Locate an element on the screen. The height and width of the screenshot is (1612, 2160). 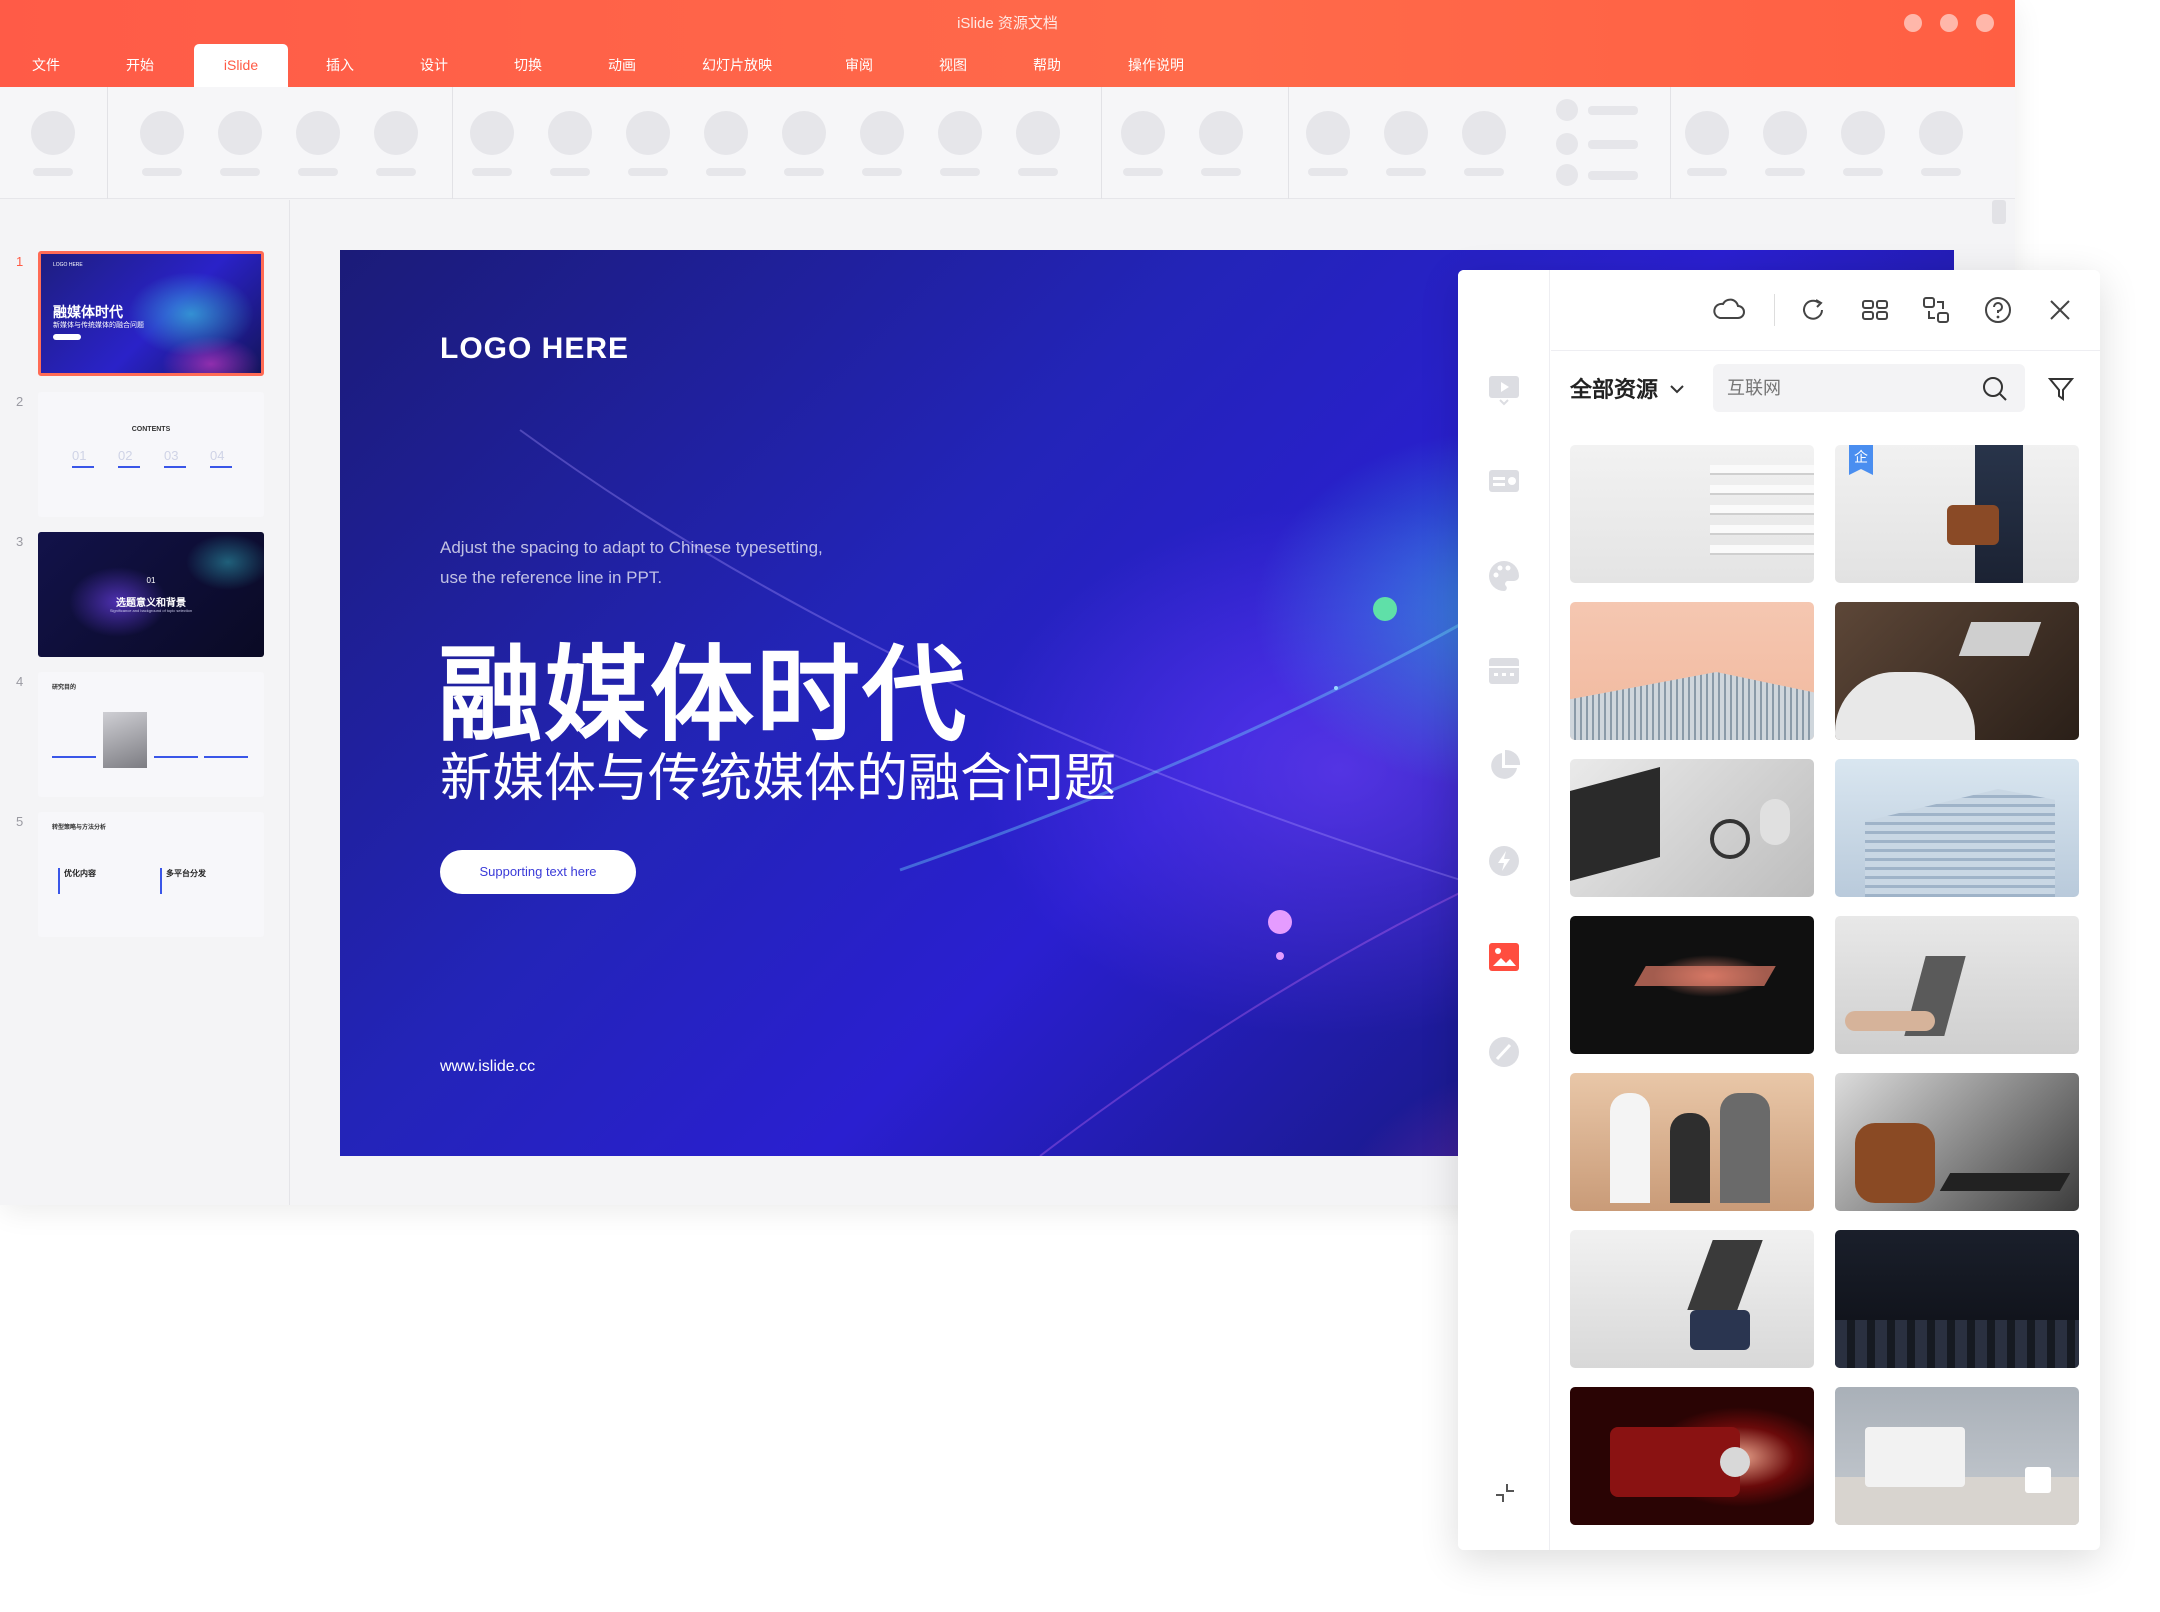
minimize-button is located at coordinates (1913, 23).